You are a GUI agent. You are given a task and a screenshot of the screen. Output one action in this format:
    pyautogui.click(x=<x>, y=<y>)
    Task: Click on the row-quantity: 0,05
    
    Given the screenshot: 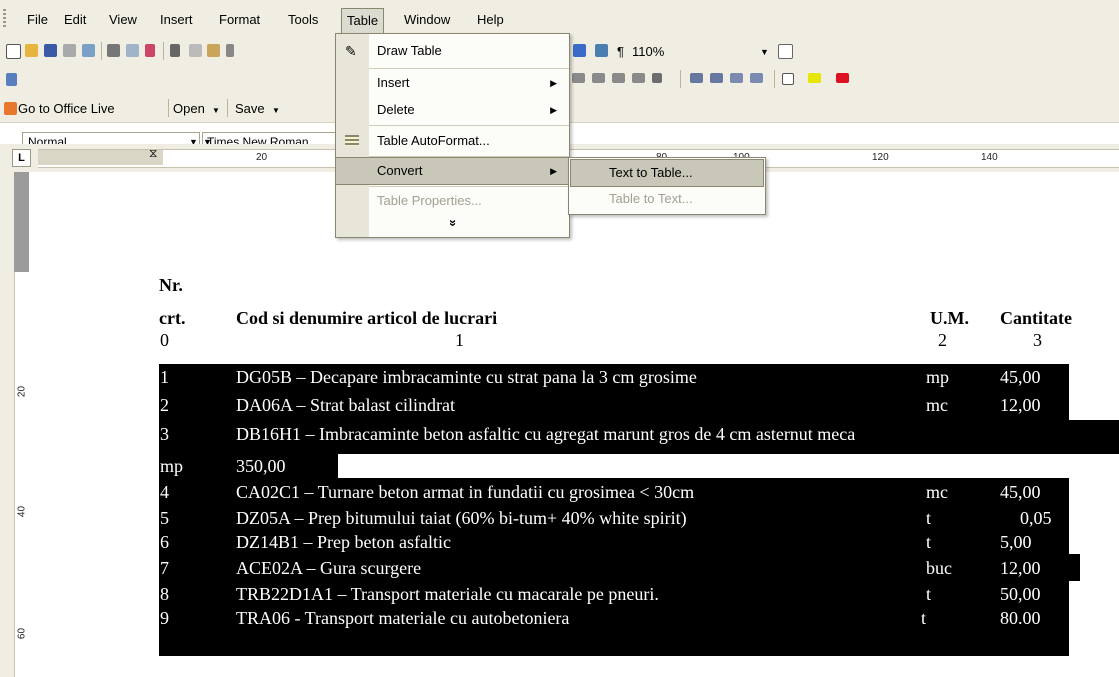 What is the action you would take?
    pyautogui.click(x=1036, y=518)
    